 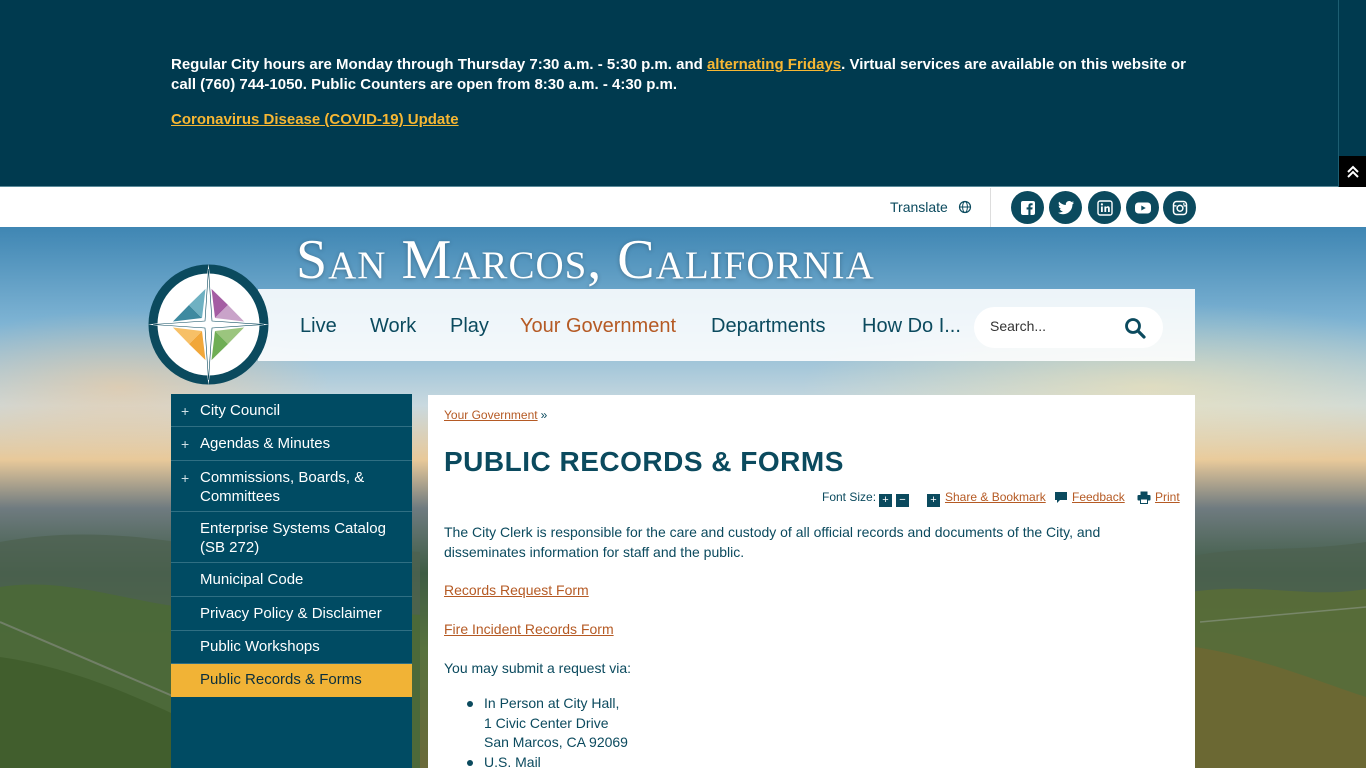 I want to click on sidebar-item-label: Agendas & Minutes, so click(x=265, y=443).